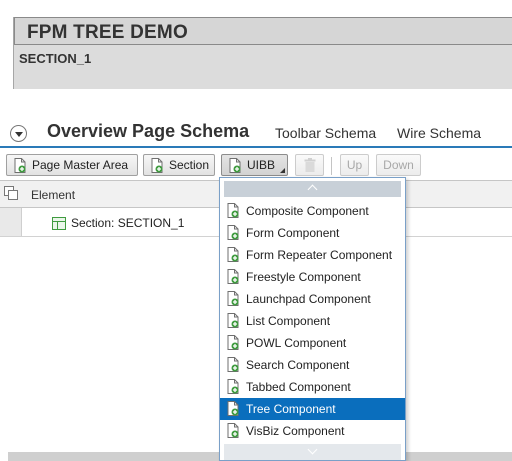  What do you see at coordinates (308, 299) in the screenshot?
I see `menu-item-label: Launchpad Component` at bounding box center [308, 299].